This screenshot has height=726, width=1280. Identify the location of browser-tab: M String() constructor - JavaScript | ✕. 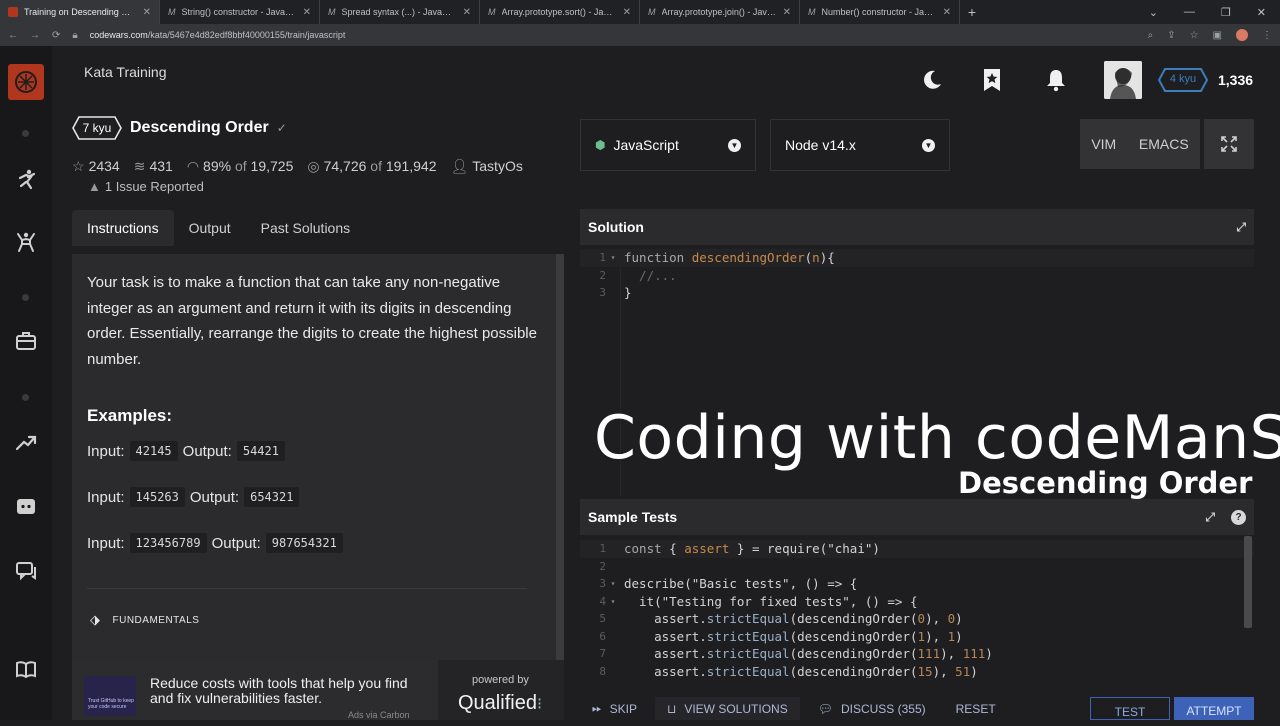
(240, 12).